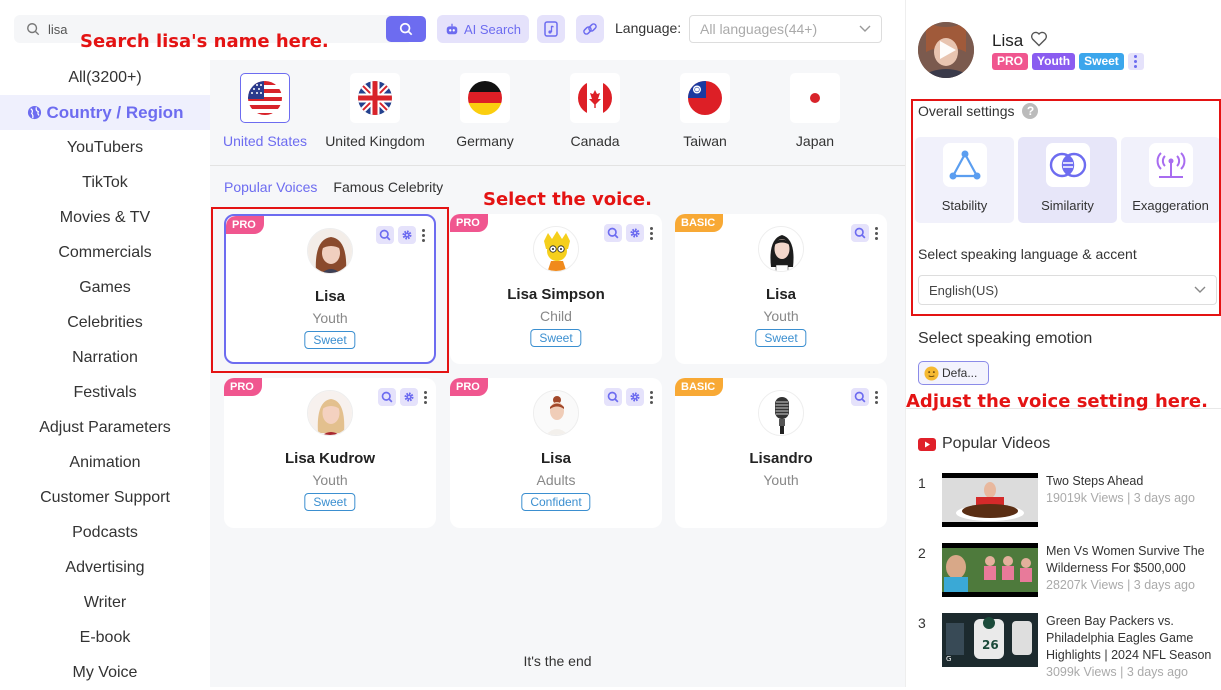 The width and height of the screenshot is (1221, 690). What do you see at coordinates (105, 672) in the screenshot?
I see `sidebar-item-my-voice: My Voice` at bounding box center [105, 672].